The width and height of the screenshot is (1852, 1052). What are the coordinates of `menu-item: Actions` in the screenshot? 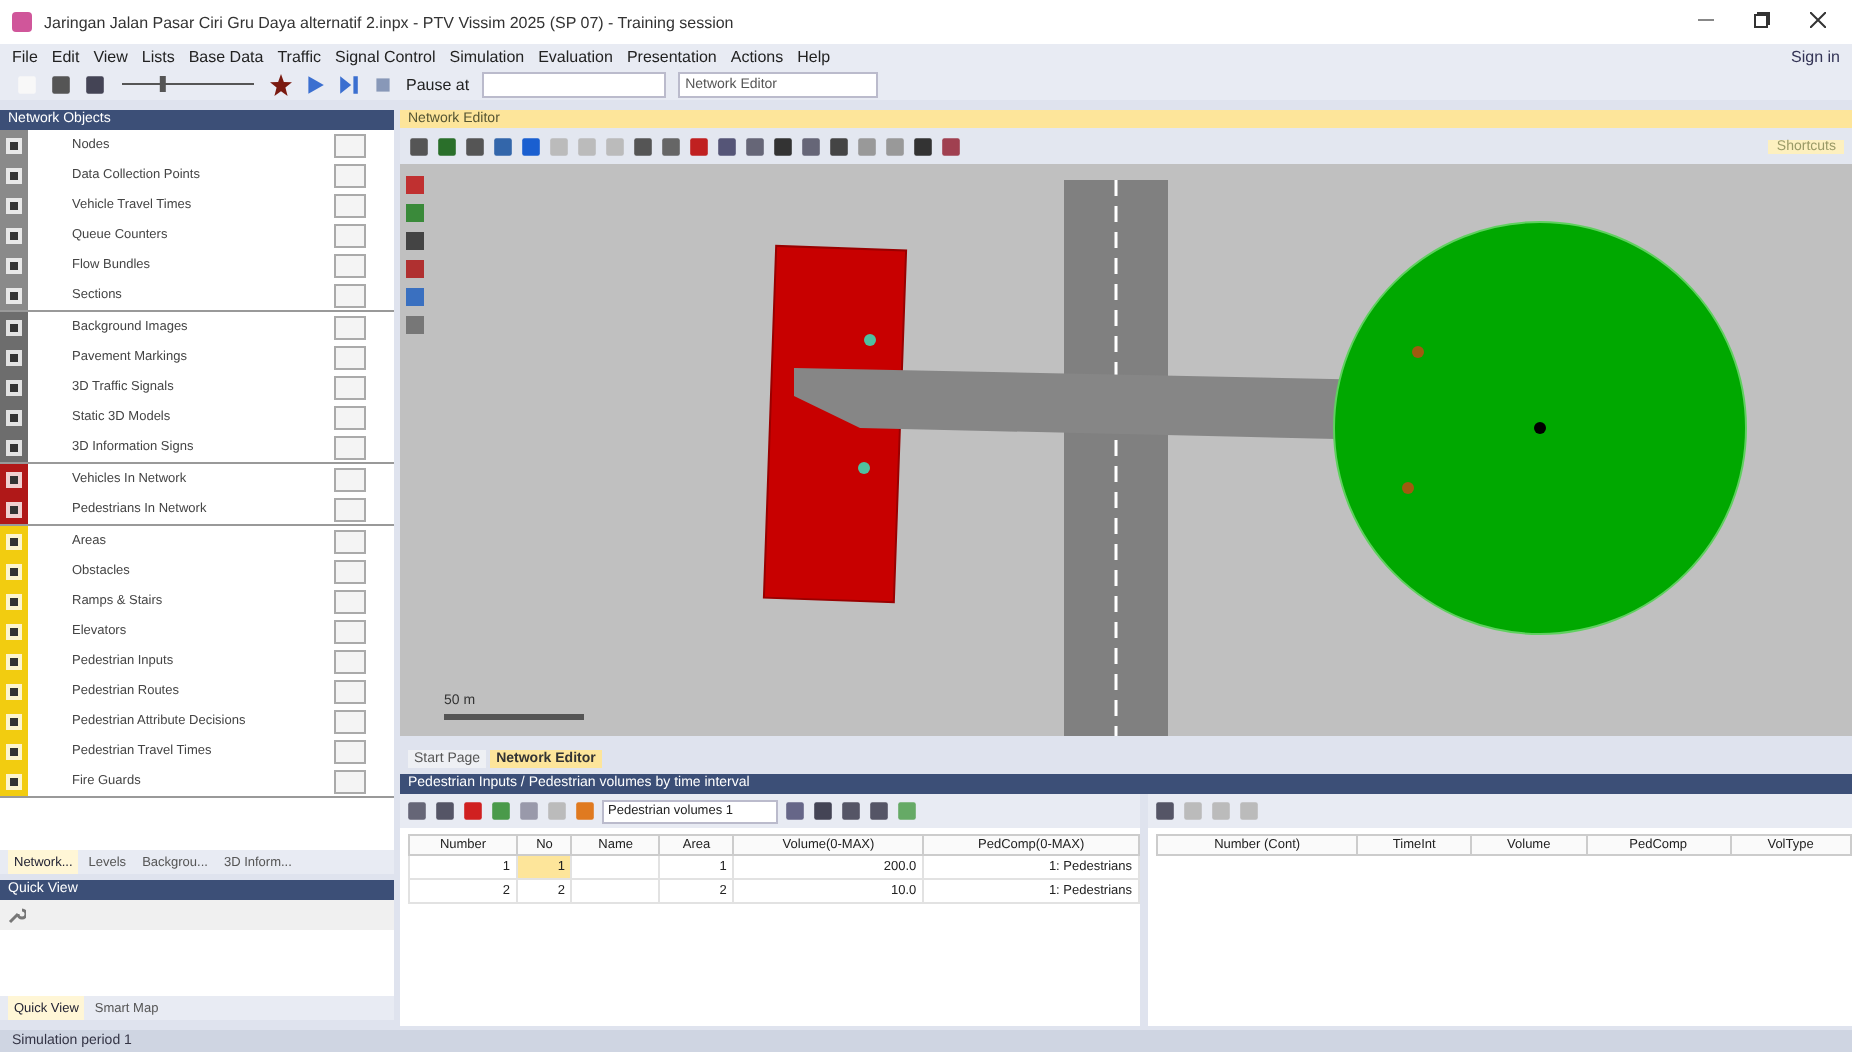 It's located at (757, 56).